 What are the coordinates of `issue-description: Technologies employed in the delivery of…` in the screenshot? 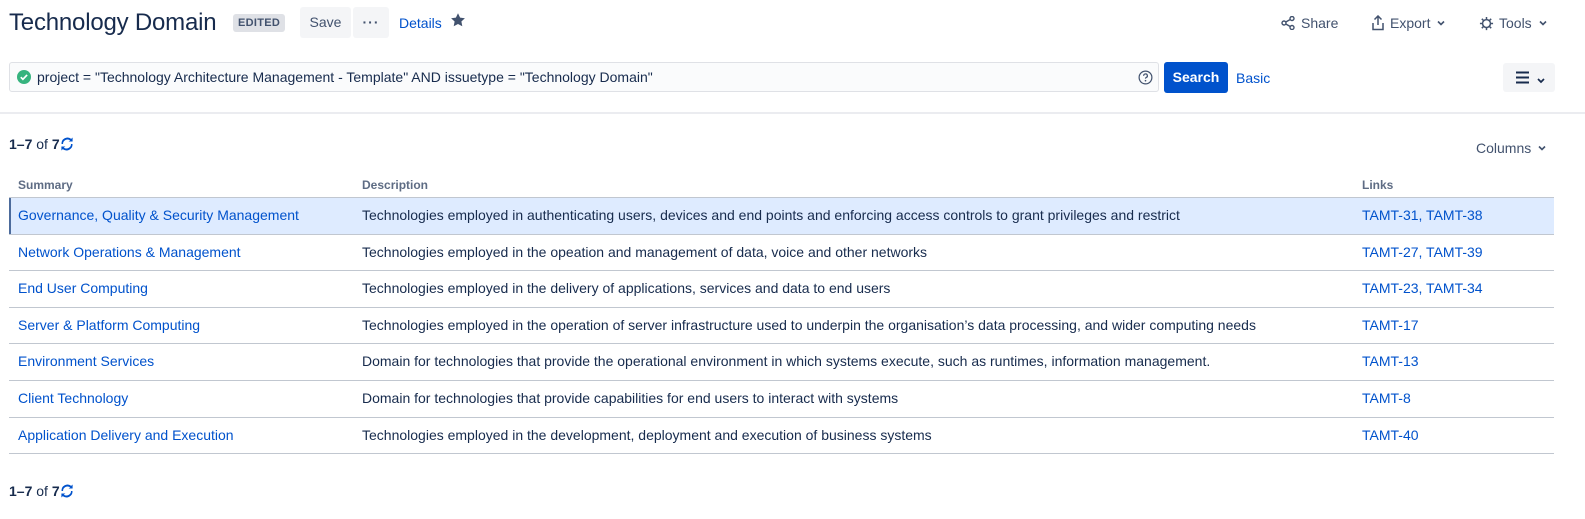 It's located at (626, 288).